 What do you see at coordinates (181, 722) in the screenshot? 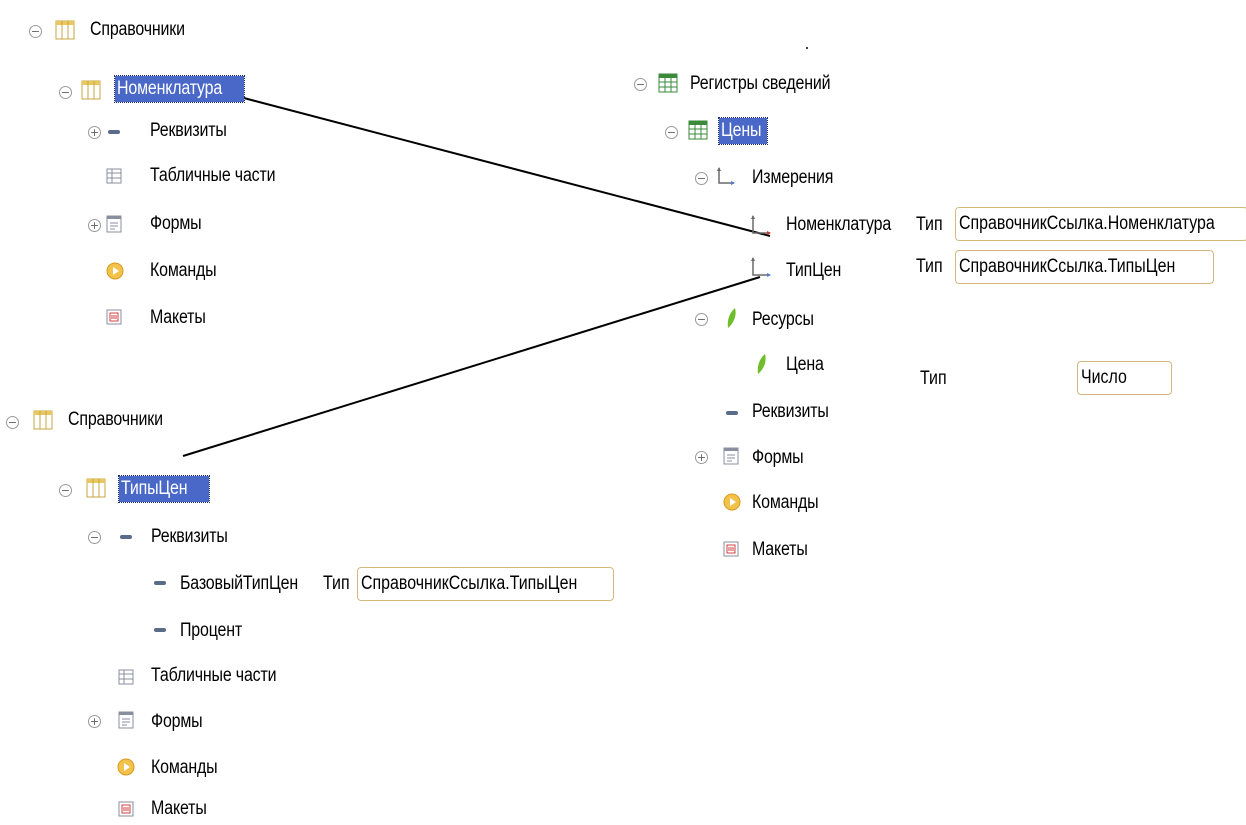
I see `tree-item-forms-2: Формы` at bounding box center [181, 722].